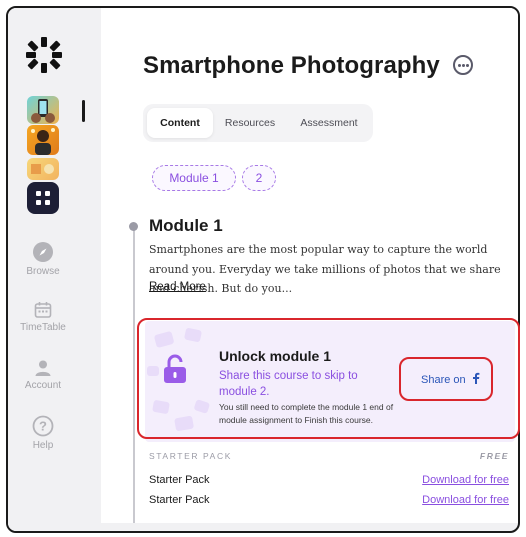 The height and width of the screenshot is (537, 526). Describe the element at coordinates (43, 310) in the screenshot. I see `calendar-icon` at that location.